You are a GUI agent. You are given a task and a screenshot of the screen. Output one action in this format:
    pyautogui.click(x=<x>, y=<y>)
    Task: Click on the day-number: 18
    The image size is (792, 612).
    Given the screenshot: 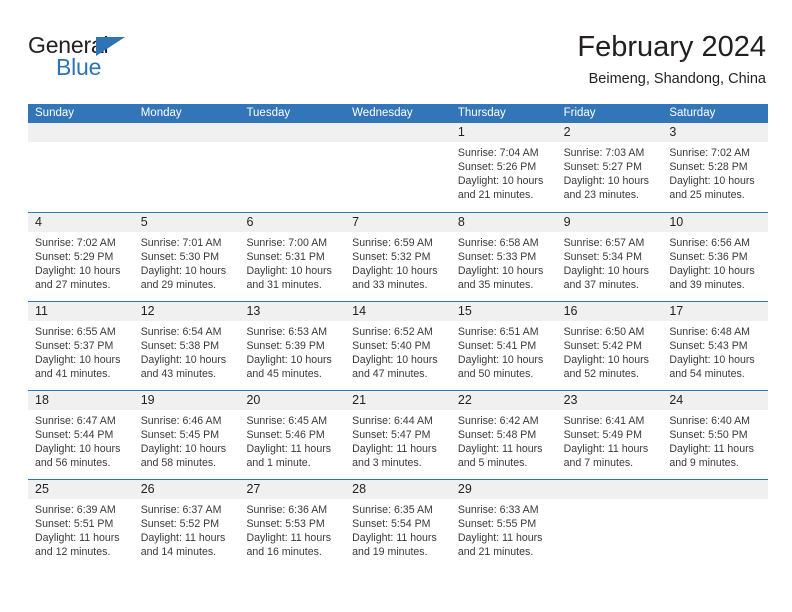 What is the action you would take?
    pyautogui.click(x=42, y=400)
    